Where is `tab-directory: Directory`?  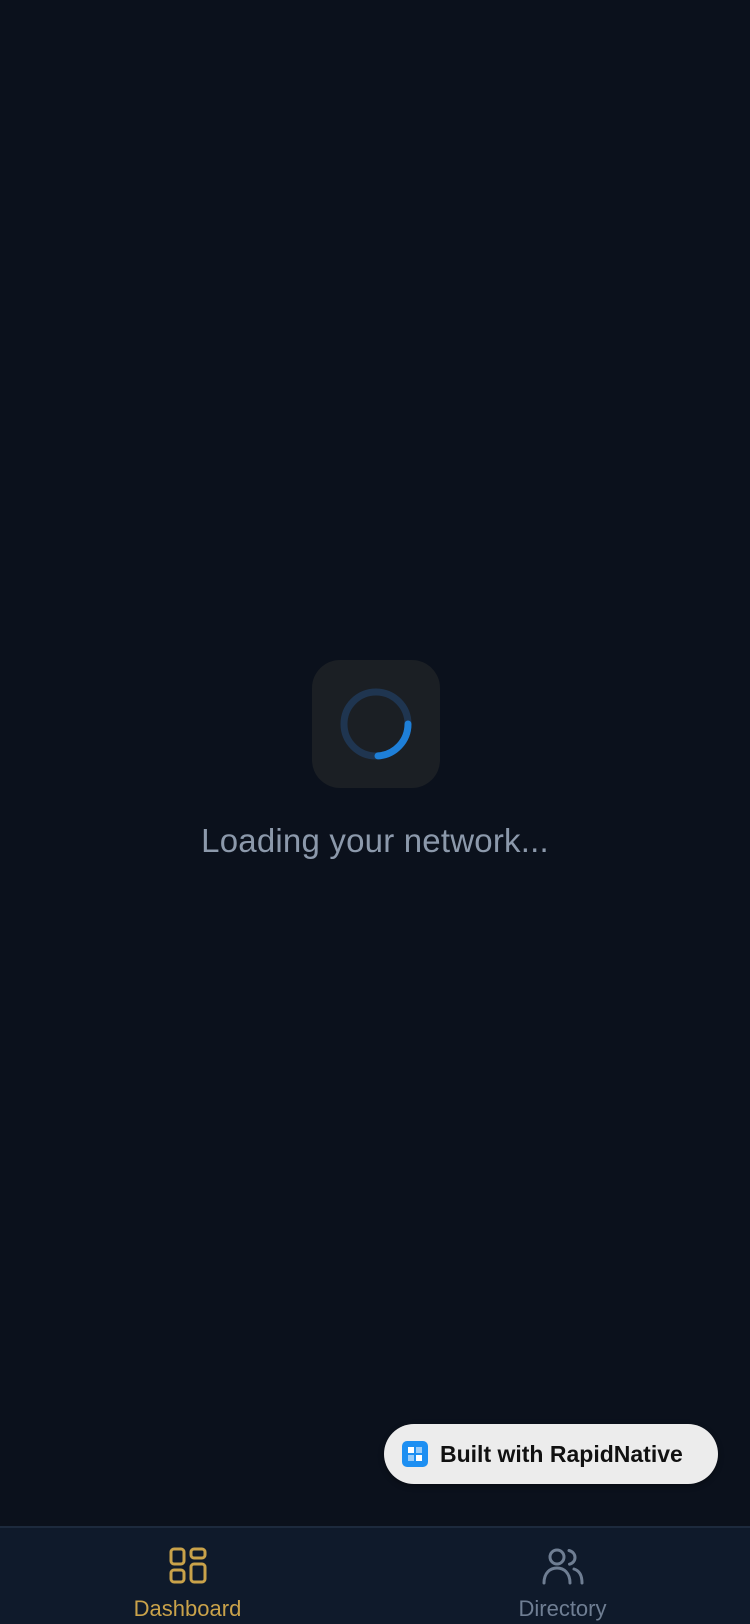
tab-directory: Directory is located at coordinates (562, 1576).